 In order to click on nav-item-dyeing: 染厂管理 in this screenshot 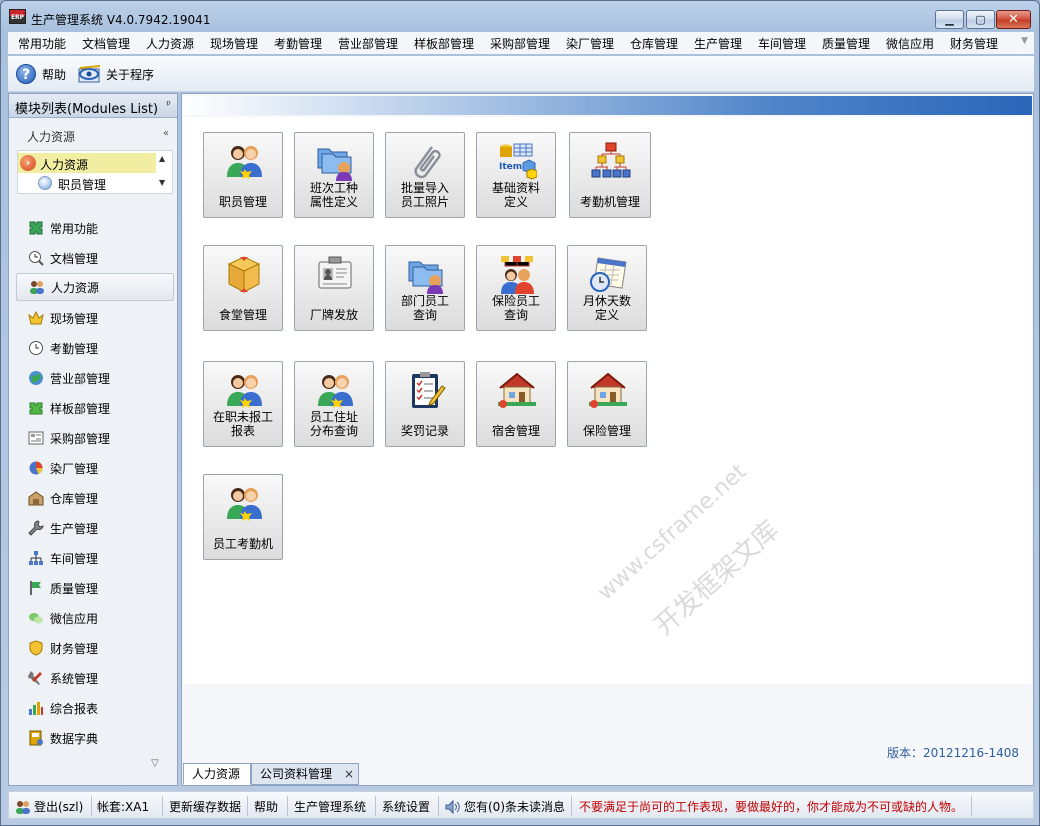, I will do `click(95, 468)`.